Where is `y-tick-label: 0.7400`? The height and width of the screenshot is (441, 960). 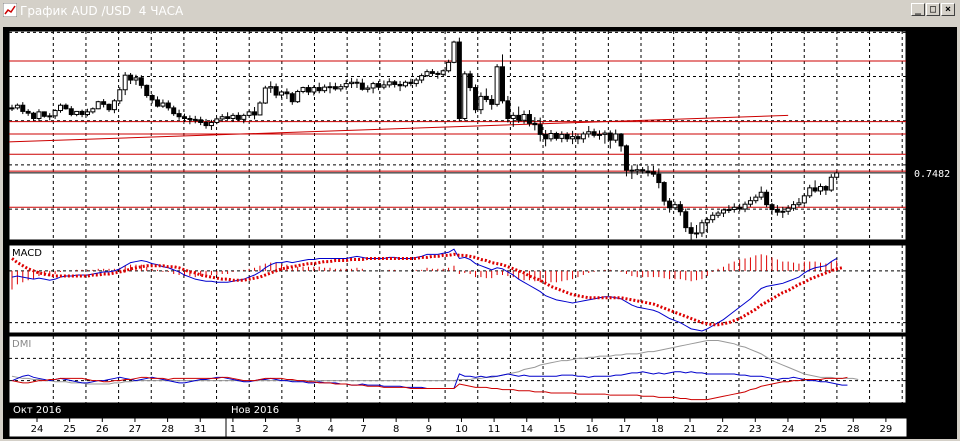
y-tick-label: 0.7400 is located at coordinates (932, 210).